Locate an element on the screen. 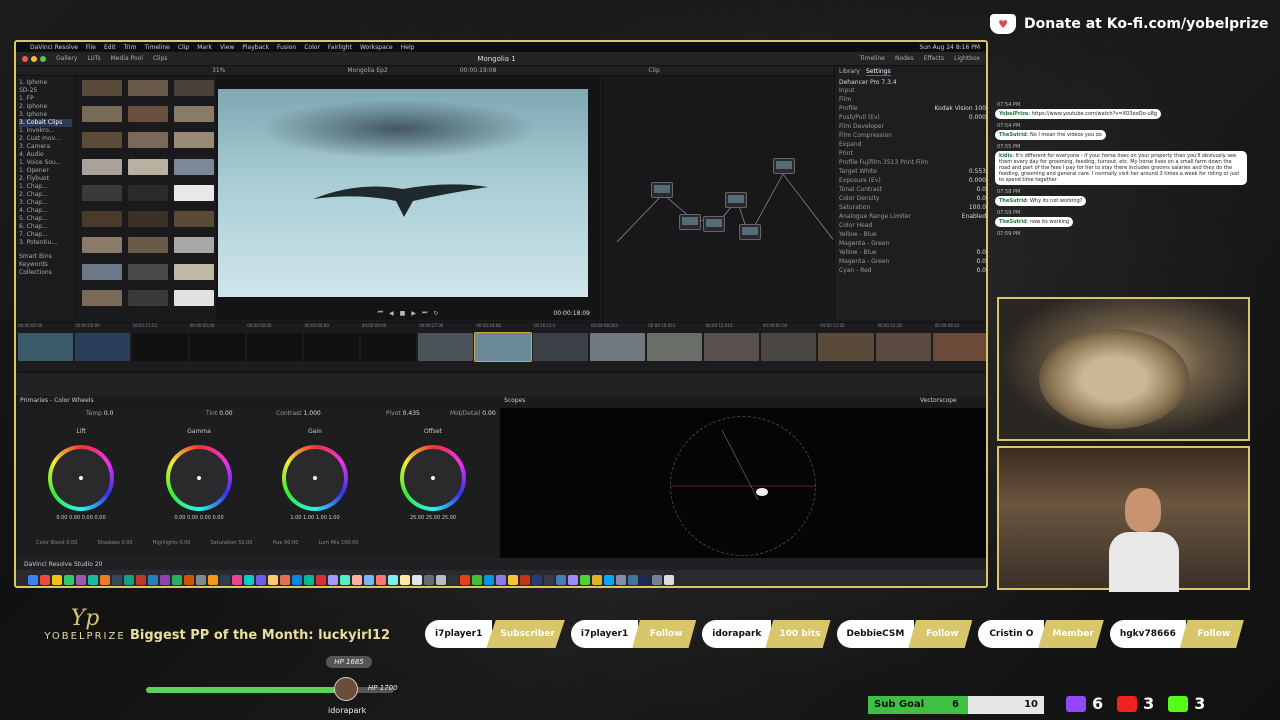  zoom-level: 31% is located at coordinates (218, 70).